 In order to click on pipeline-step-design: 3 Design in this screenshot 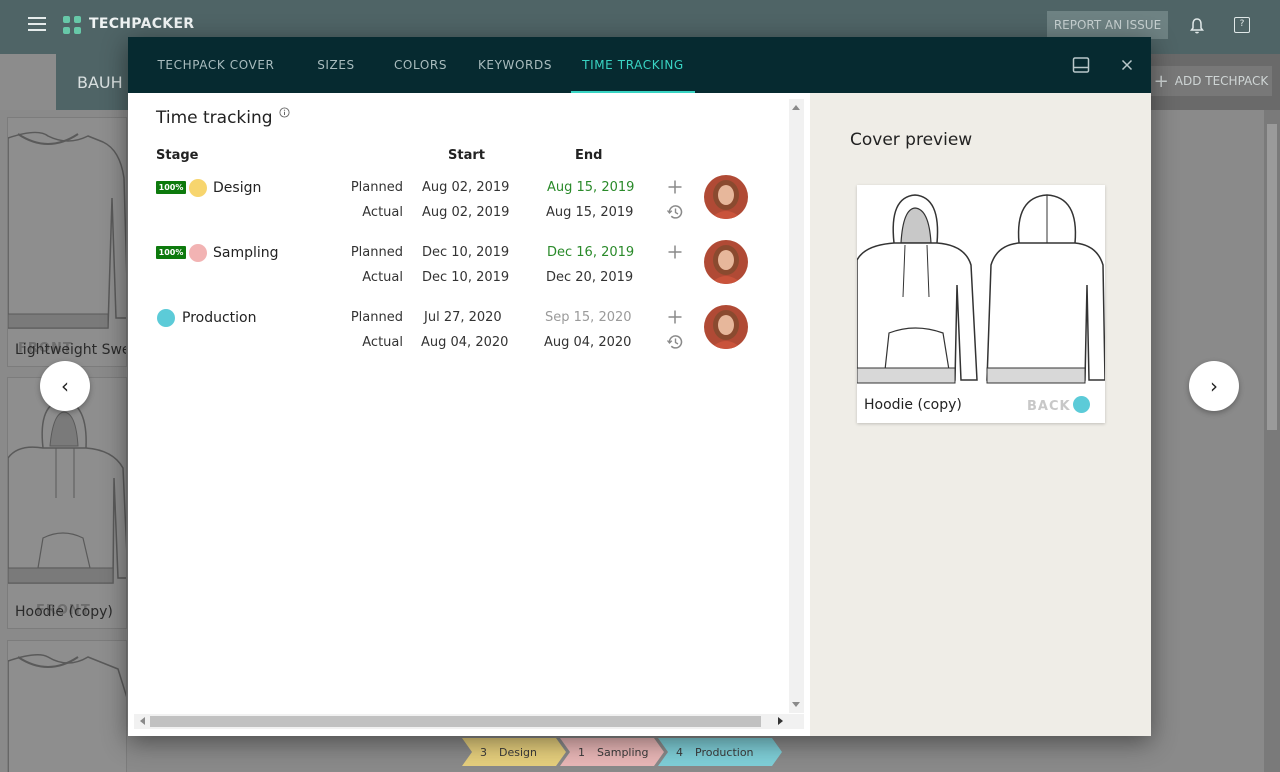, I will do `click(514, 752)`.